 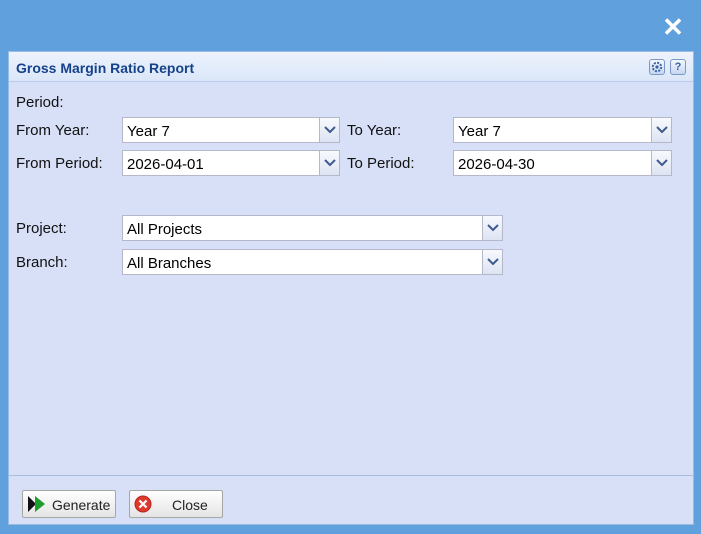 I want to click on generate-icon, so click(x=37, y=504).